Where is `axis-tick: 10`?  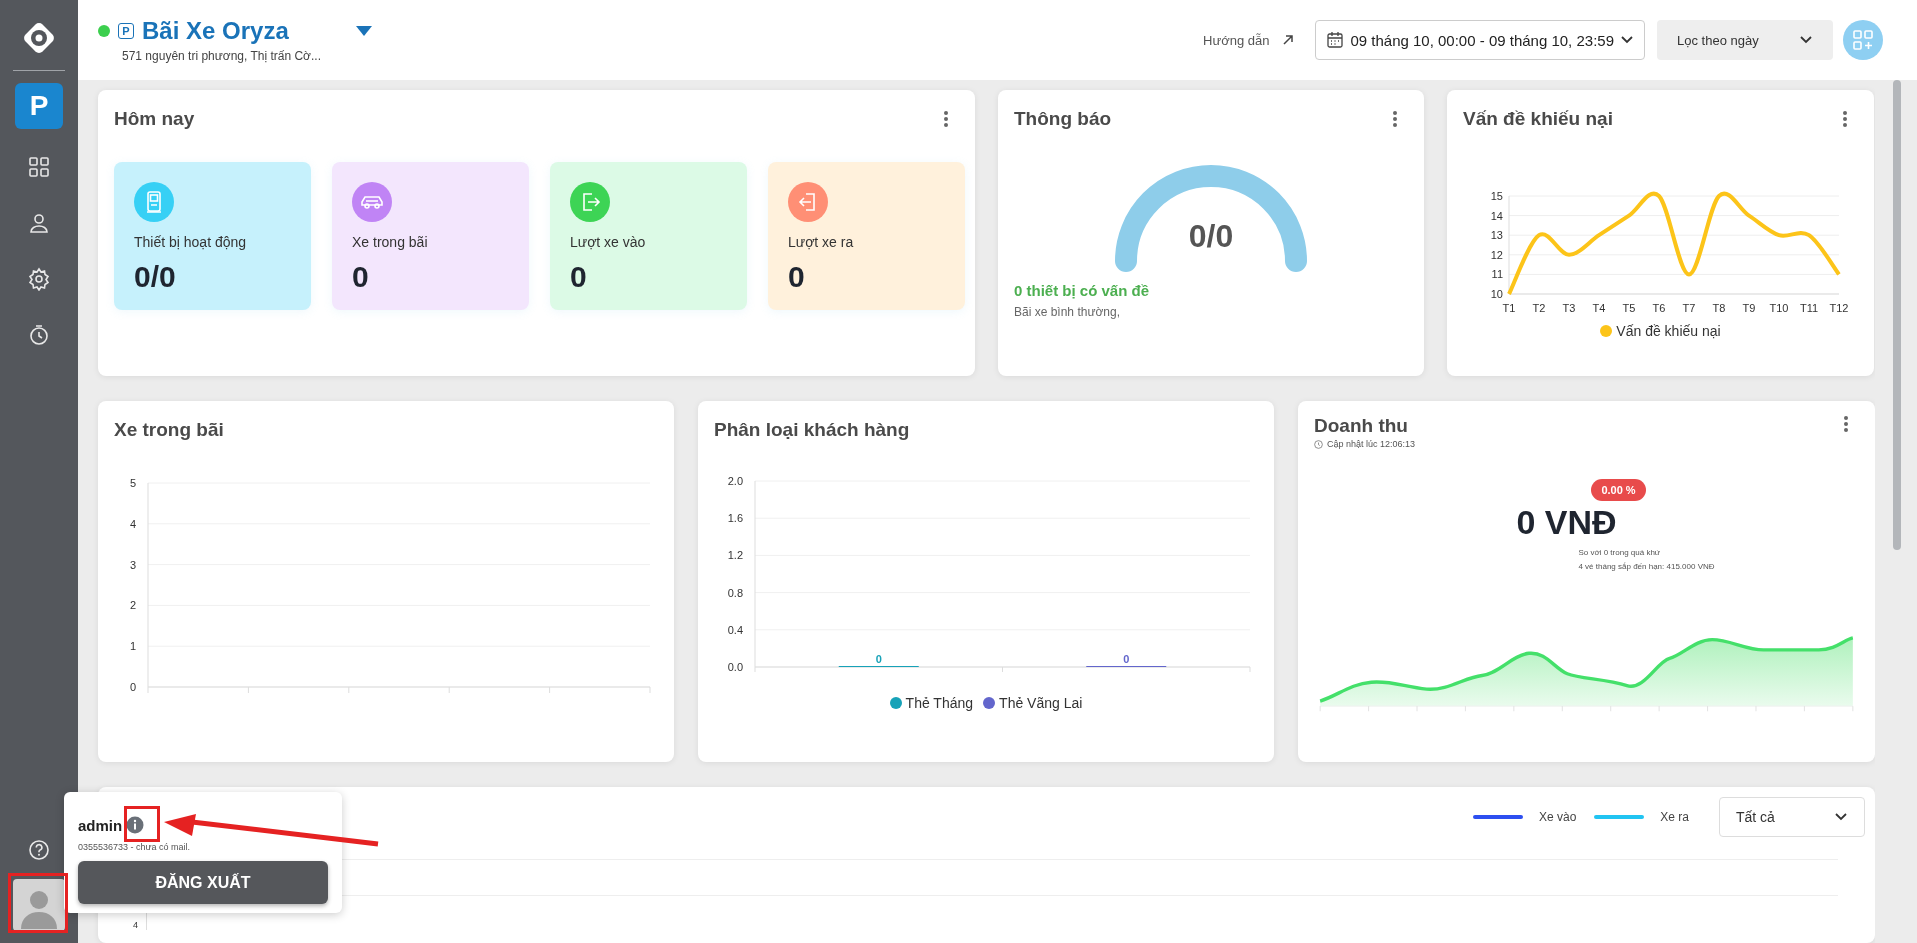
axis-tick: 10 is located at coordinates (1496, 294).